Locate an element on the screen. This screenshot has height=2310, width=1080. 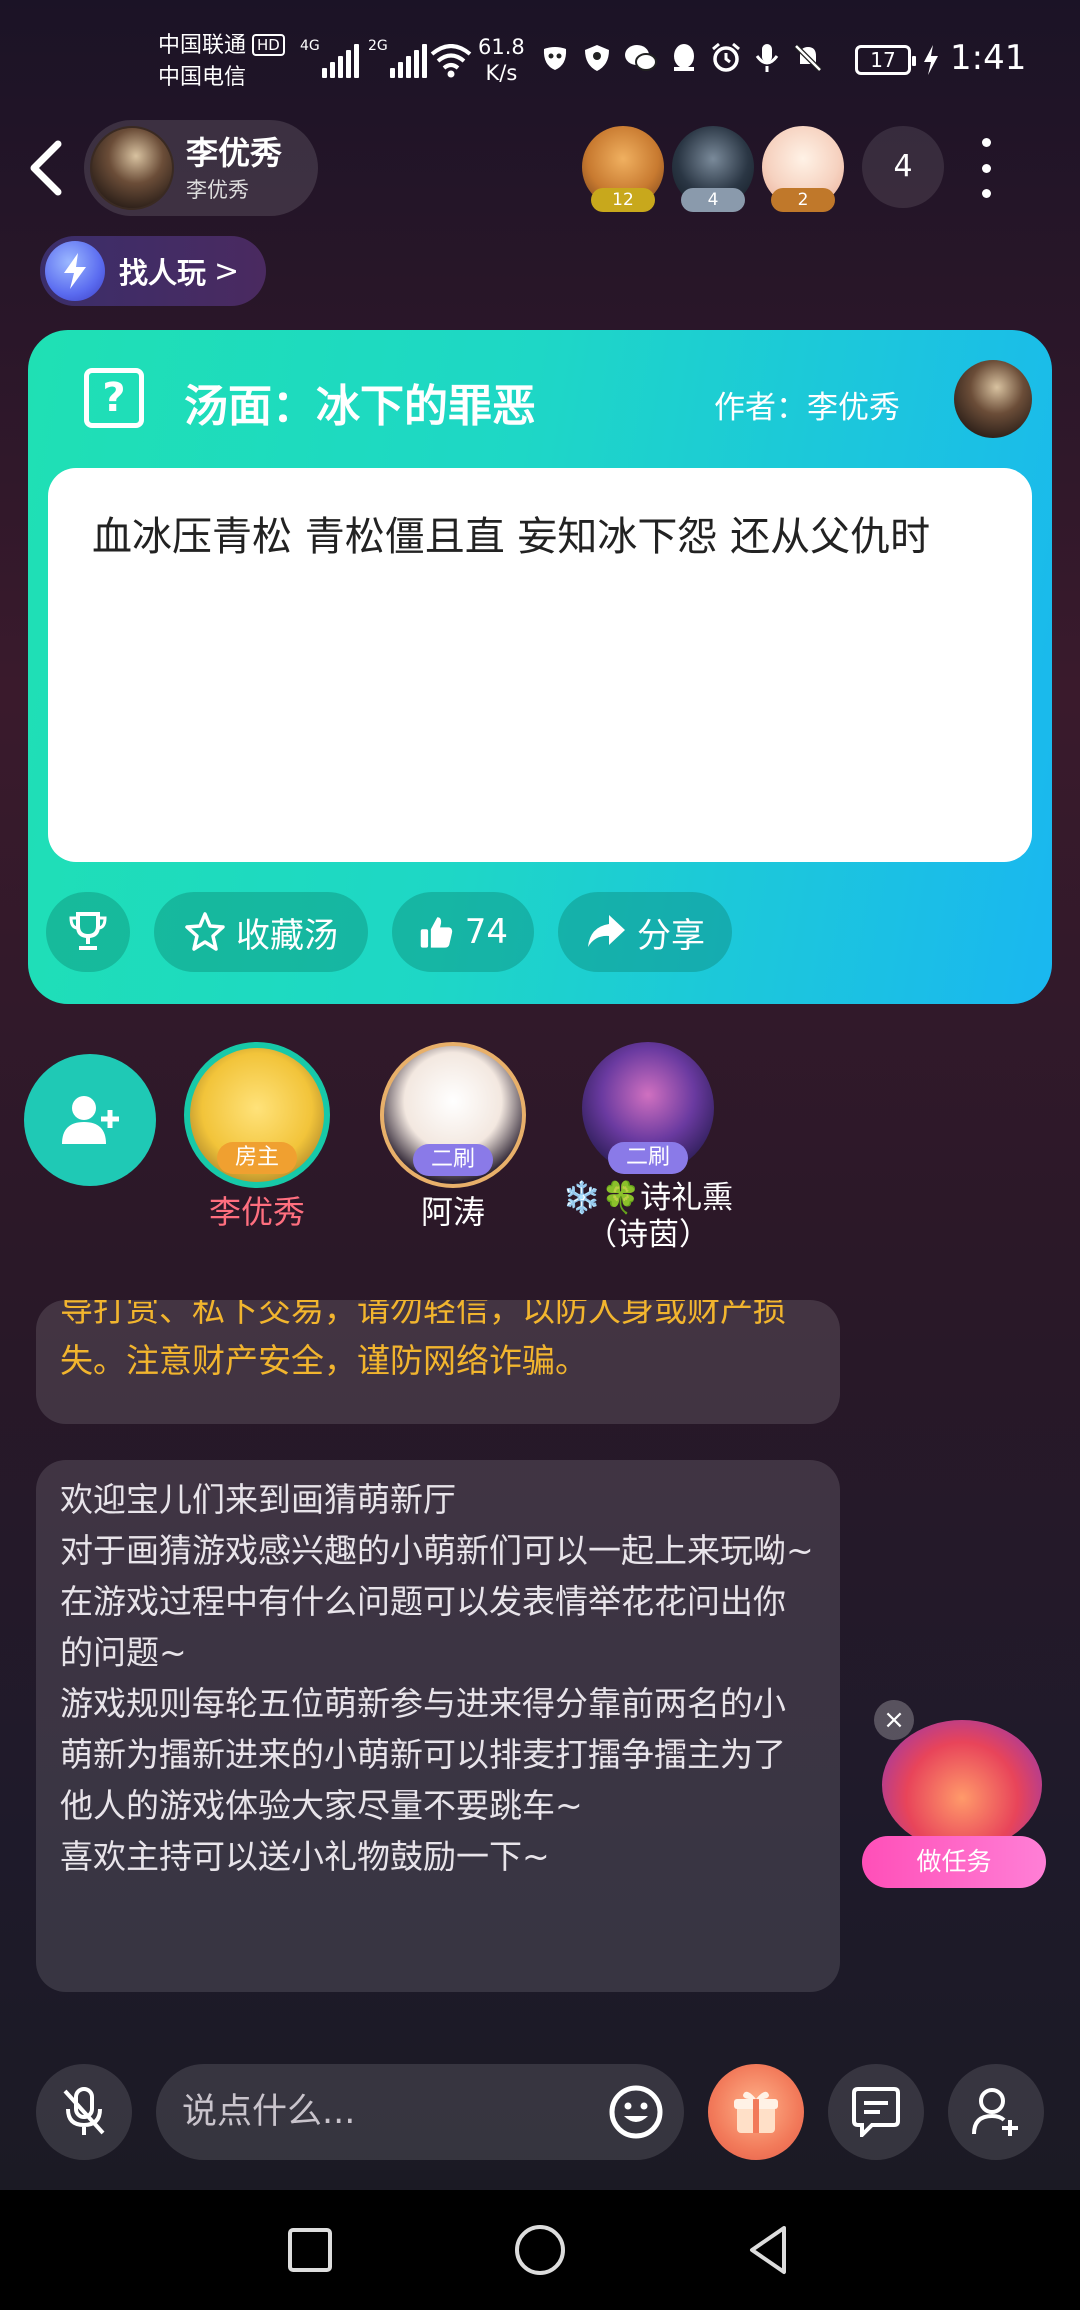
gift-button is located at coordinates (756, 2112).